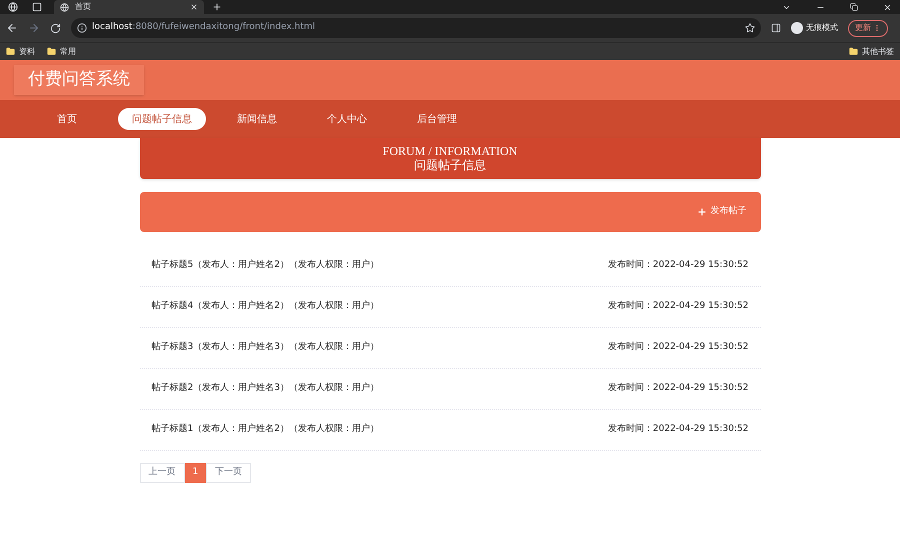  I want to click on plus-icon, so click(701, 212).